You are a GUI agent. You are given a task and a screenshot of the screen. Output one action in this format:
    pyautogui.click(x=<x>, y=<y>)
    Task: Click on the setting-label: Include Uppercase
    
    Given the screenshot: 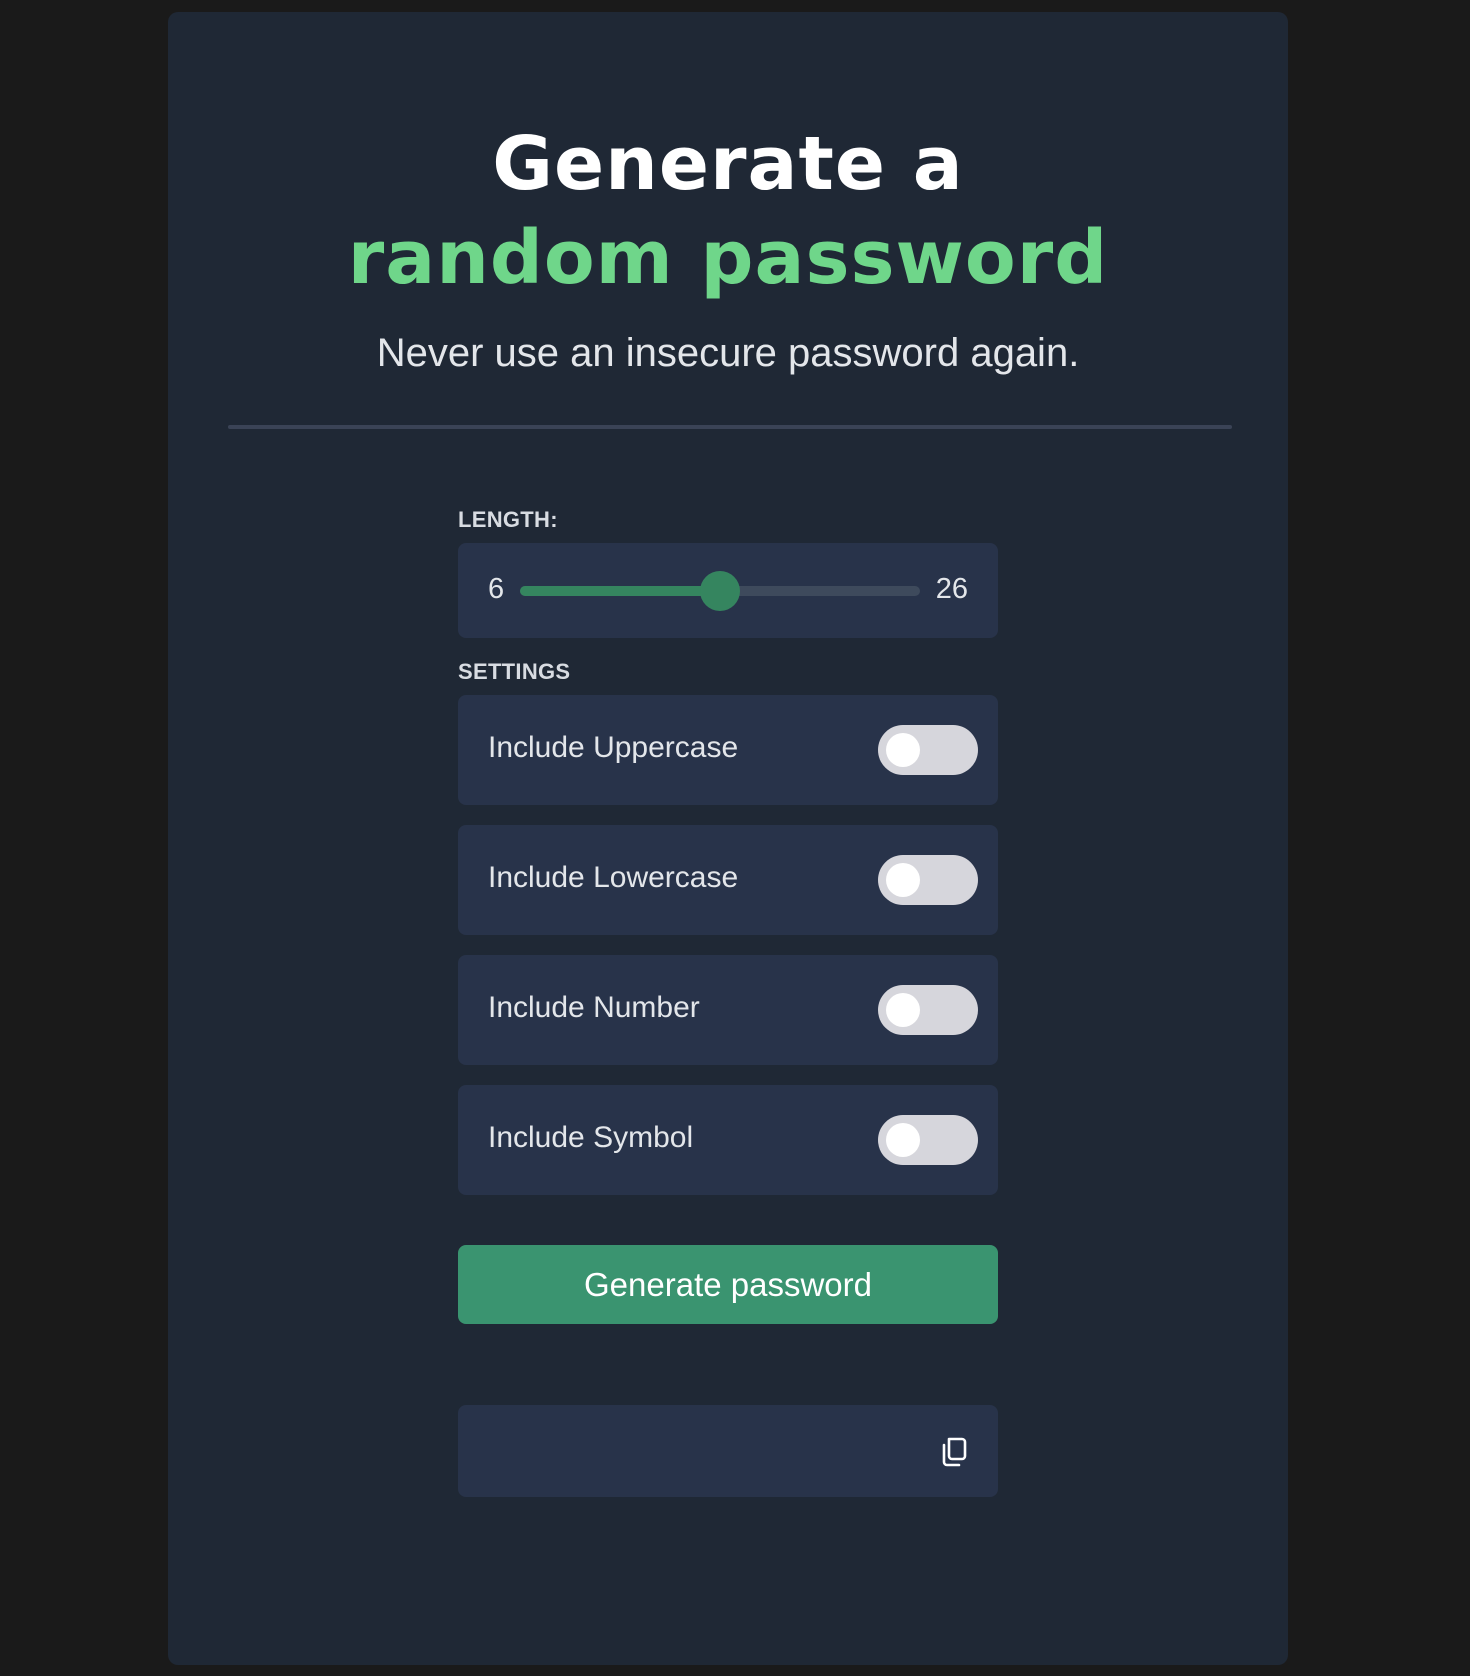 What is the action you would take?
    pyautogui.click(x=613, y=747)
    